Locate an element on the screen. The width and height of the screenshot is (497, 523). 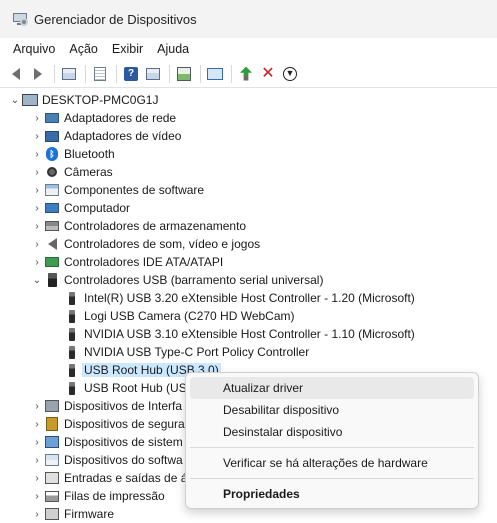
action-pane-button is located at coordinates (153, 74).